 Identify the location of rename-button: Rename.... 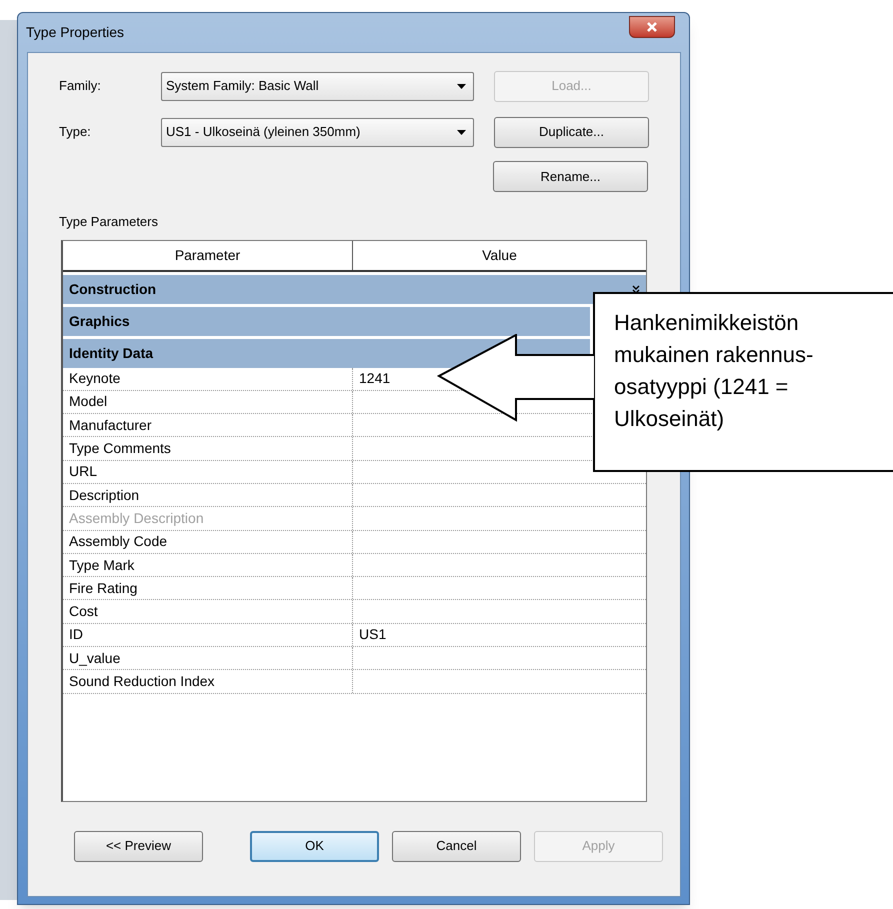
(570, 176).